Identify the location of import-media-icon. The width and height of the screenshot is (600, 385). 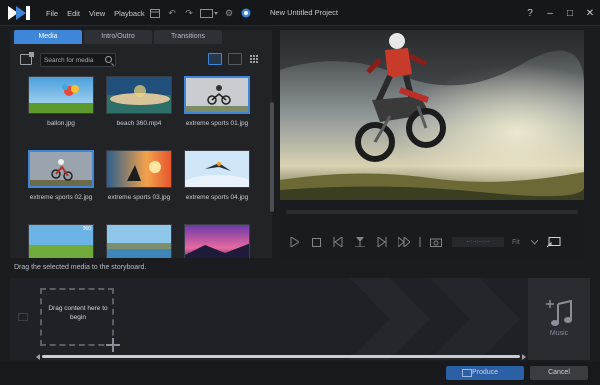
(27, 58).